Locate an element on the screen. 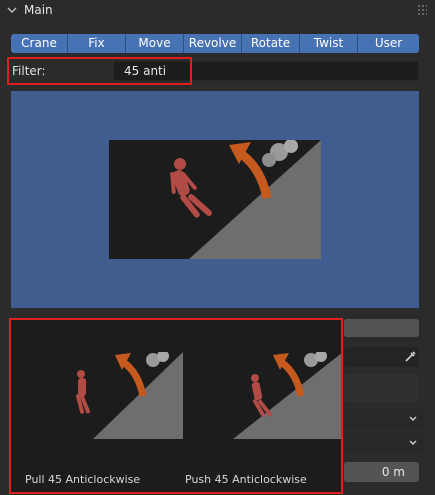 This screenshot has width=435, height=495. distance-field: 0 m is located at coordinates (381, 472).